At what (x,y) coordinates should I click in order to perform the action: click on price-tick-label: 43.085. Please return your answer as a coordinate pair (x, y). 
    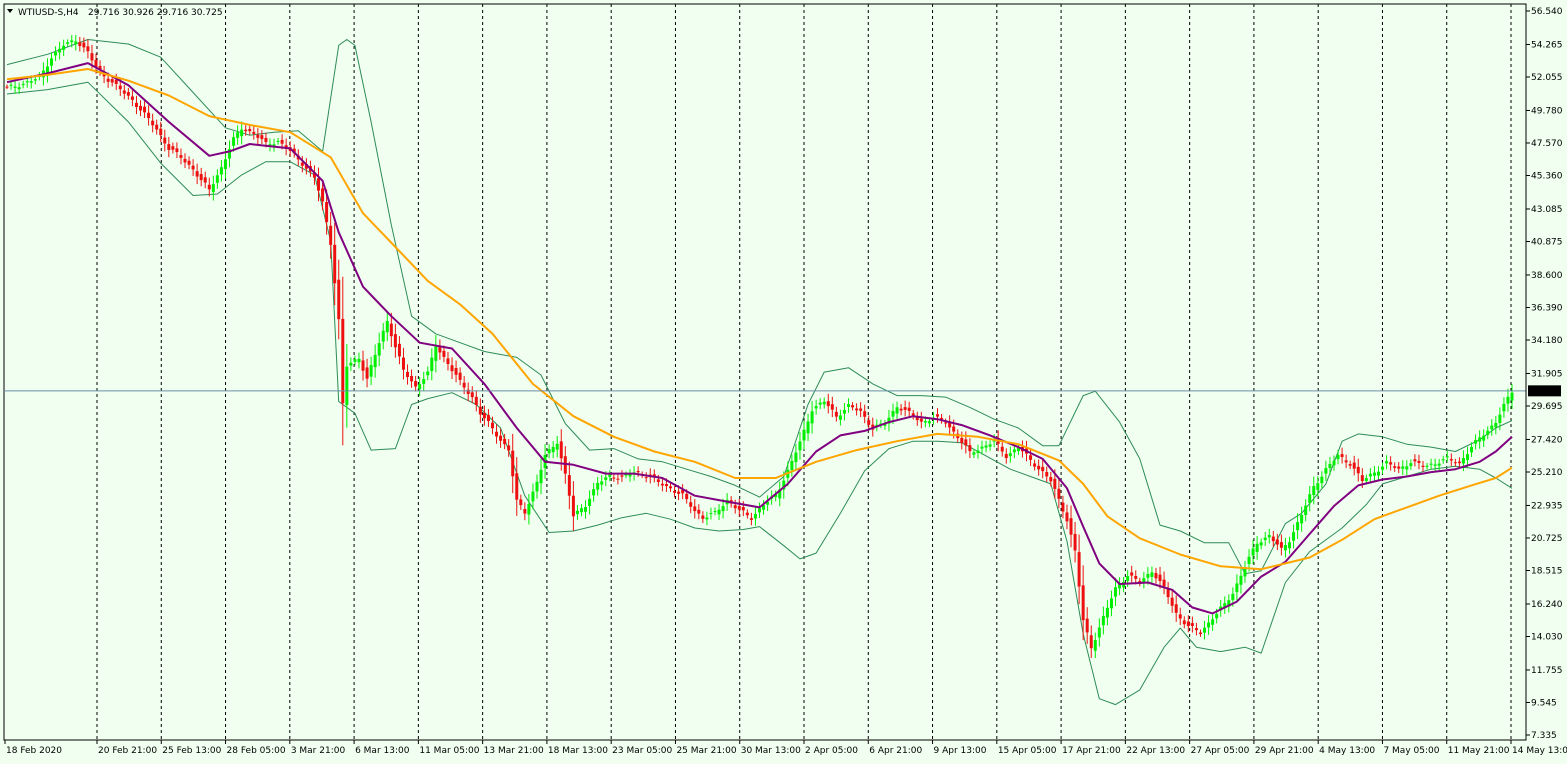
    Looking at the image, I should click on (1547, 210).